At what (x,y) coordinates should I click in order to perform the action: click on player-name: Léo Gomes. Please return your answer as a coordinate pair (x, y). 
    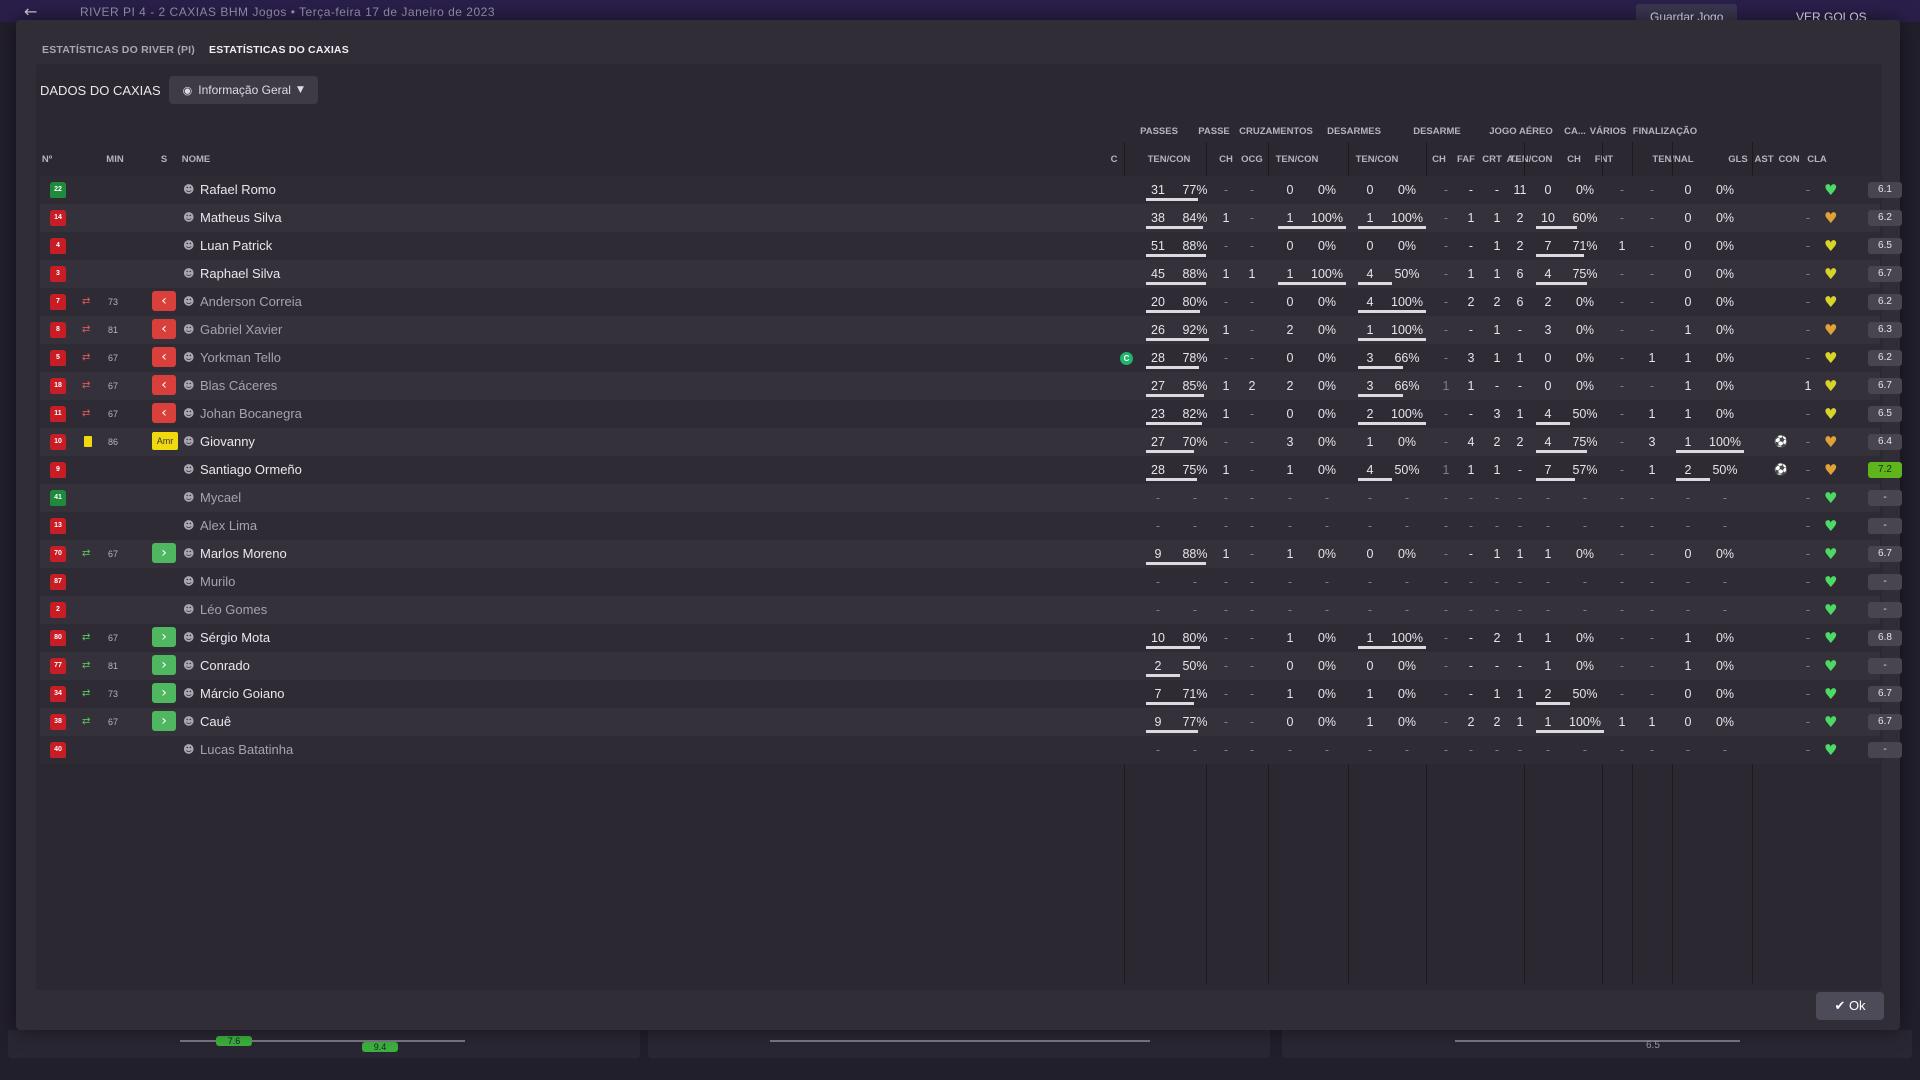
    Looking at the image, I should click on (233, 610).